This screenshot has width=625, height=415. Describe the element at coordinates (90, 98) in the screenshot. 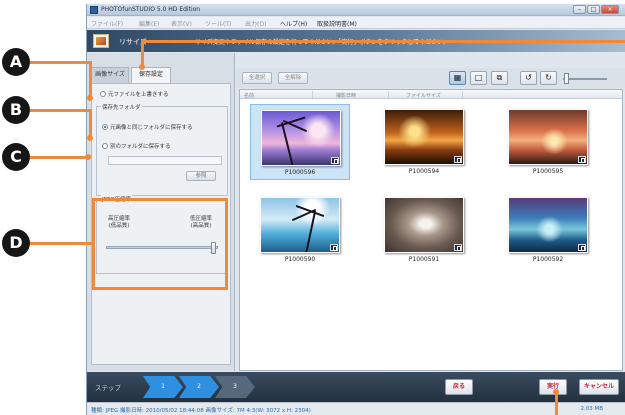

I see `callout-a-dot` at that location.